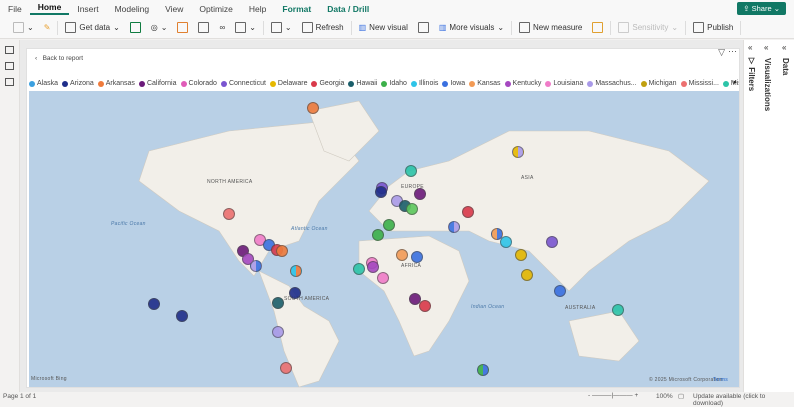 The width and height of the screenshot is (794, 407). What do you see at coordinates (43, 83) in the screenshot?
I see `legend-item: Alaska` at bounding box center [43, 83].